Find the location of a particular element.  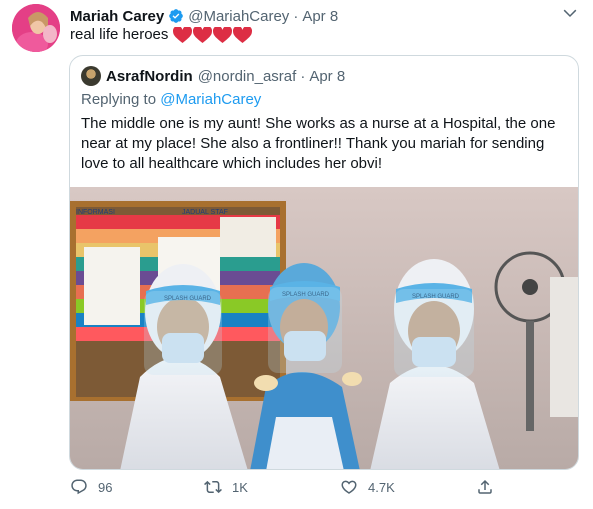

board-label-left: INFORMASI is located at coordinates (95, 212).